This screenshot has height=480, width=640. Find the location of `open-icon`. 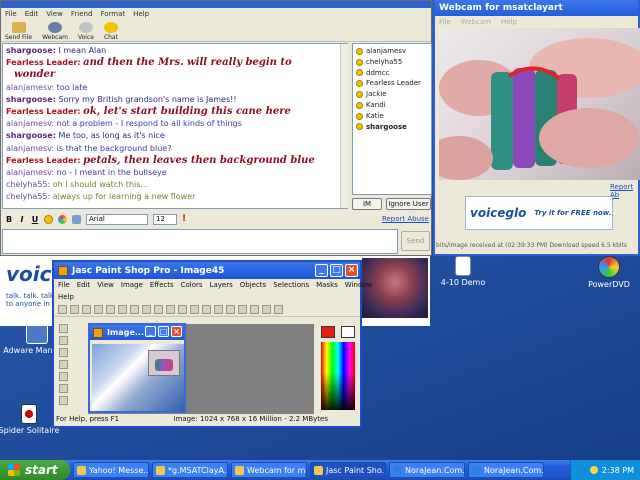

open-icon is located at coordinates (74, 309).